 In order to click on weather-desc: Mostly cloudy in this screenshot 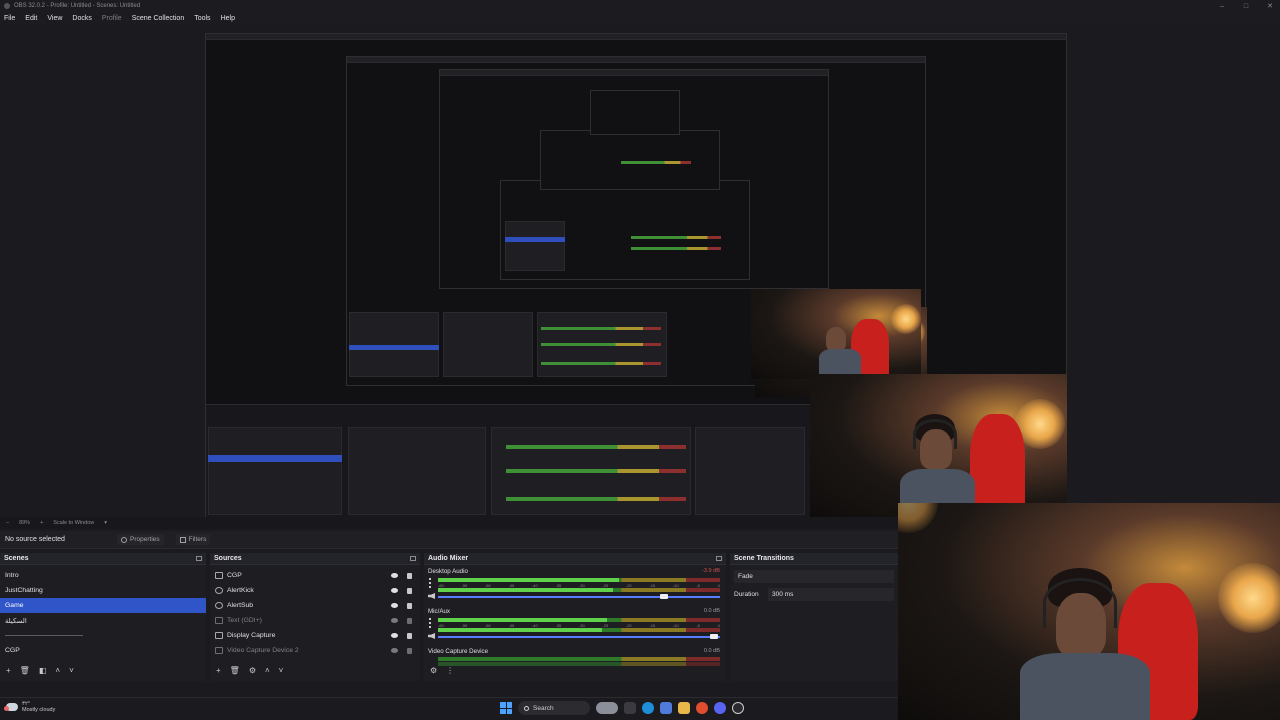, I will do `click(39, 710)`.